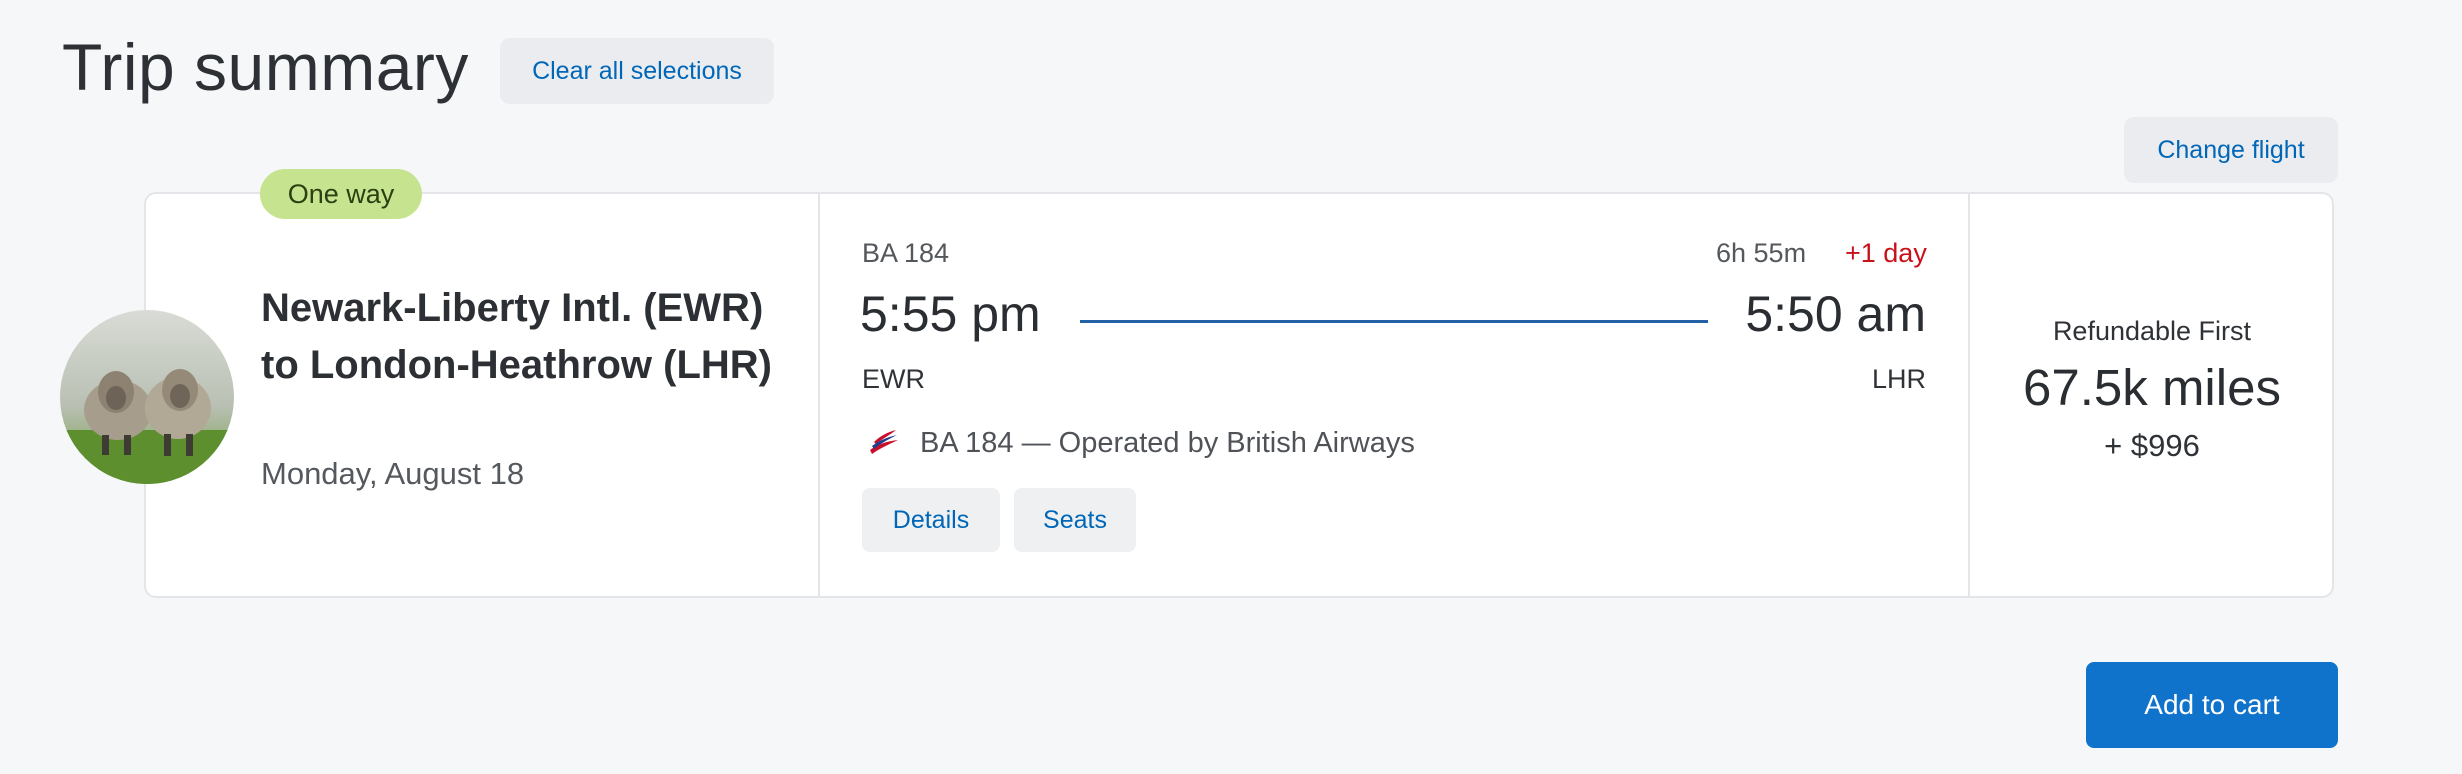  I want to click on day-change-indicator: +1 day, so click(1886, 253).